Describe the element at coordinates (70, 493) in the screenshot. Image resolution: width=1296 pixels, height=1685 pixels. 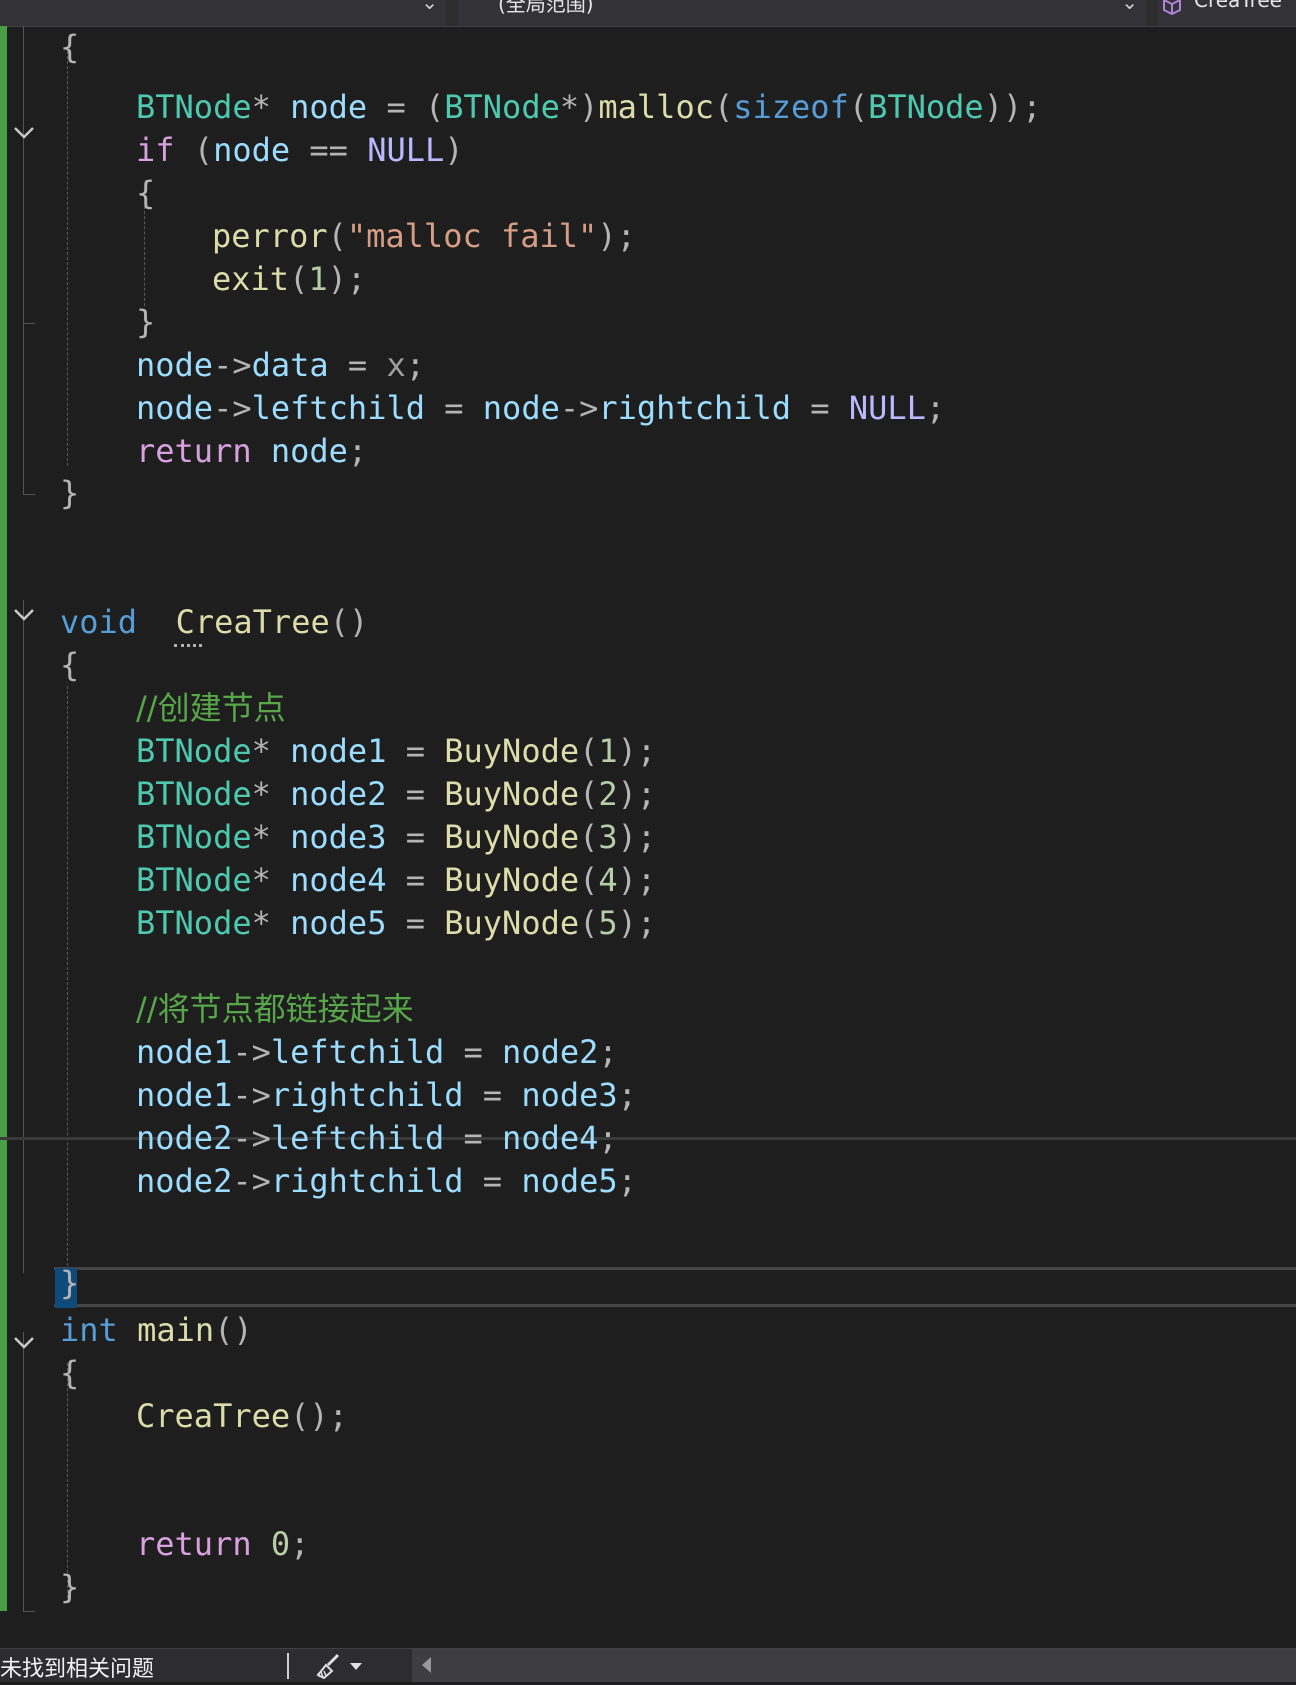
I see `code-line-11: }` at that location.